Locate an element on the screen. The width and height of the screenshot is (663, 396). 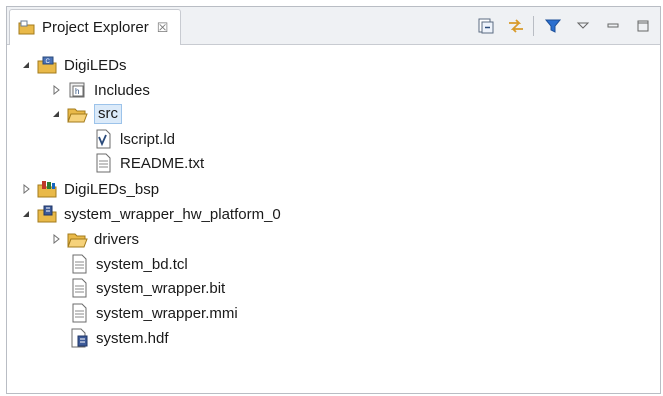
tree-item-label: system.hdf is located at coordinates (132, 338).